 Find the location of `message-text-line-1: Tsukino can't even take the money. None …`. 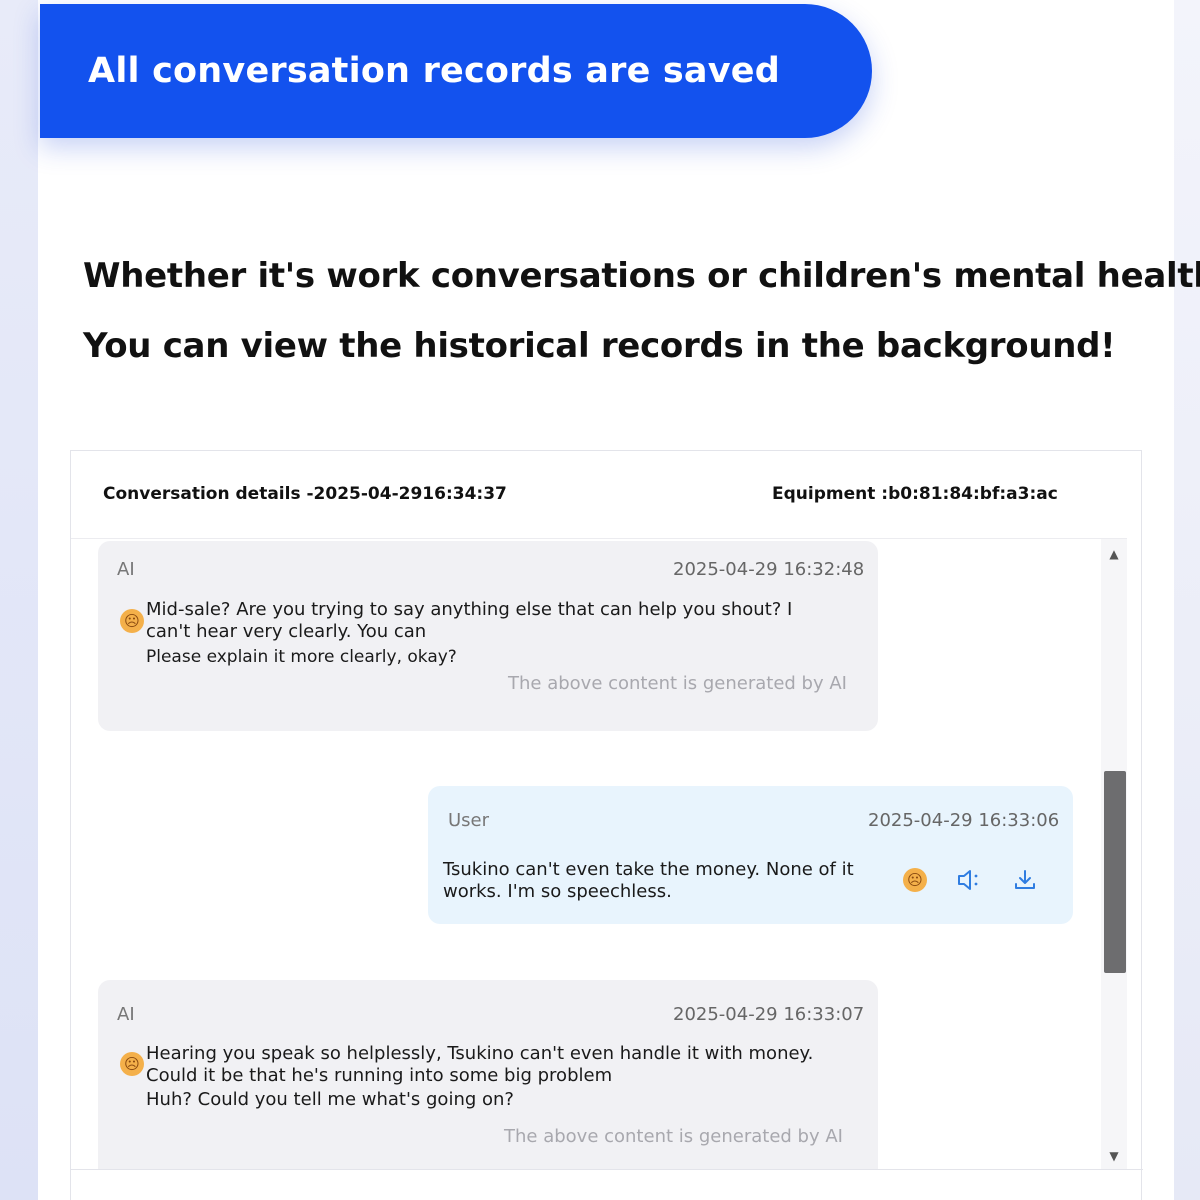

message-text-line-1: Tsukino can't even take the money. None … is located at coordinates (648, 869).